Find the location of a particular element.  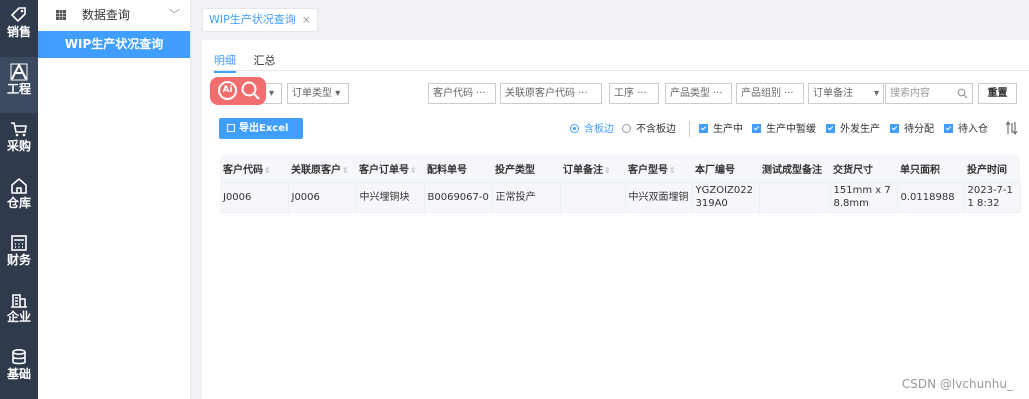

column-header: 关联原客户⇕ is located at coordinates (322, 169).